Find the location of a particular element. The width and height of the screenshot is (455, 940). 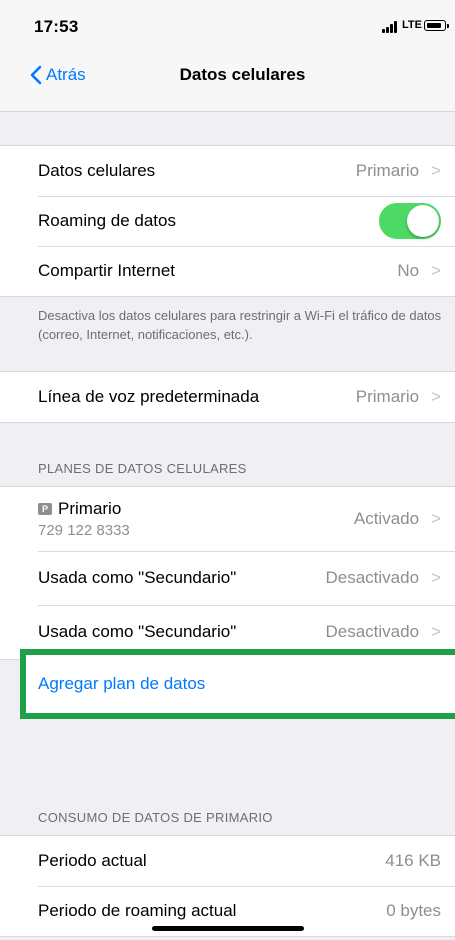

status-time: 17:53 is located at coordinates (56, 26).